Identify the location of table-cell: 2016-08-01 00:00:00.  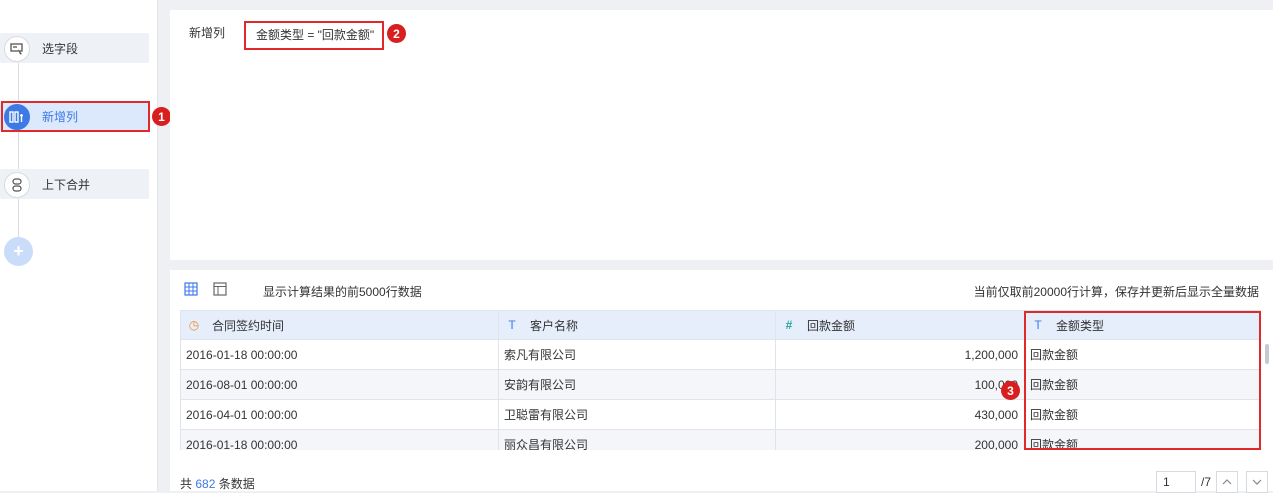
(339, 385).